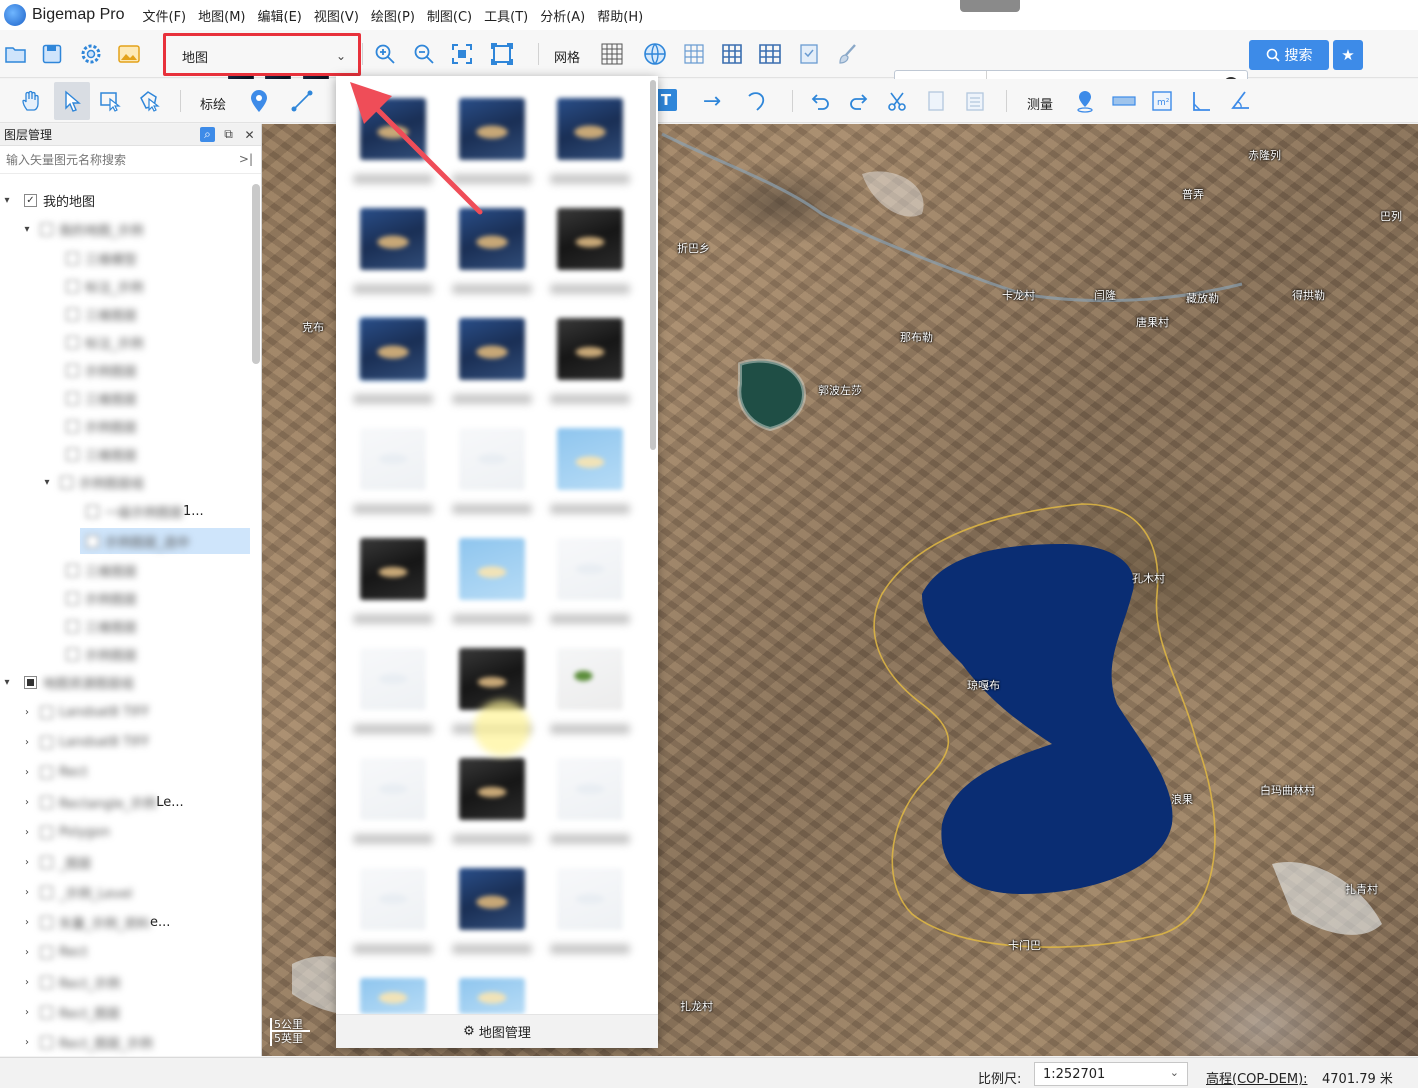 The height and width of the screenshot is (1088, 1418). What do you see at coordinates (620, 15) in the screenshot?
I see `menu-help: 帮助(H)` at bounding box center [620, 15].